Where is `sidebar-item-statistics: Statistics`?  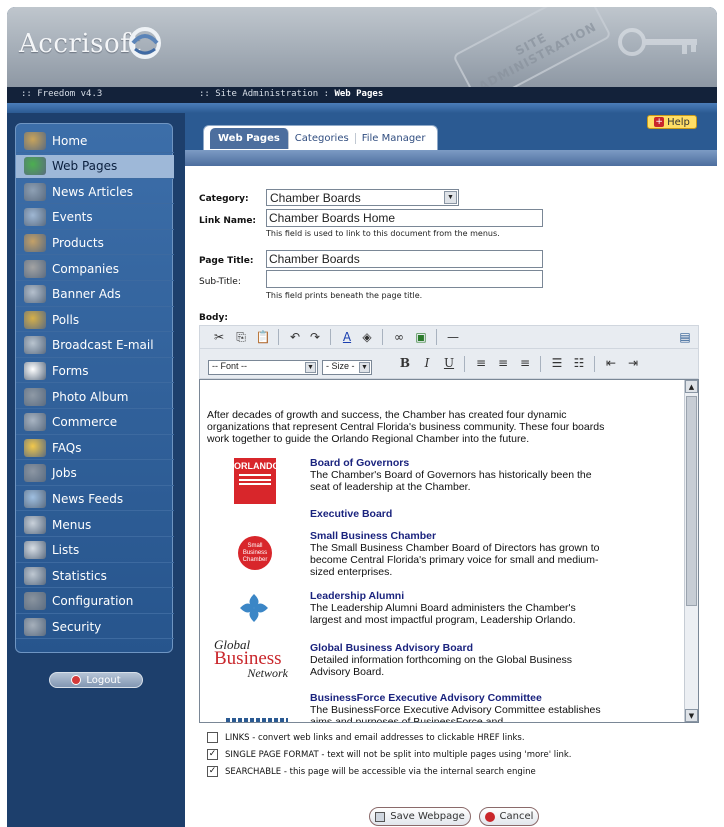
sidebar-item-statistics: Statistics is located at coordinates (95, 576).